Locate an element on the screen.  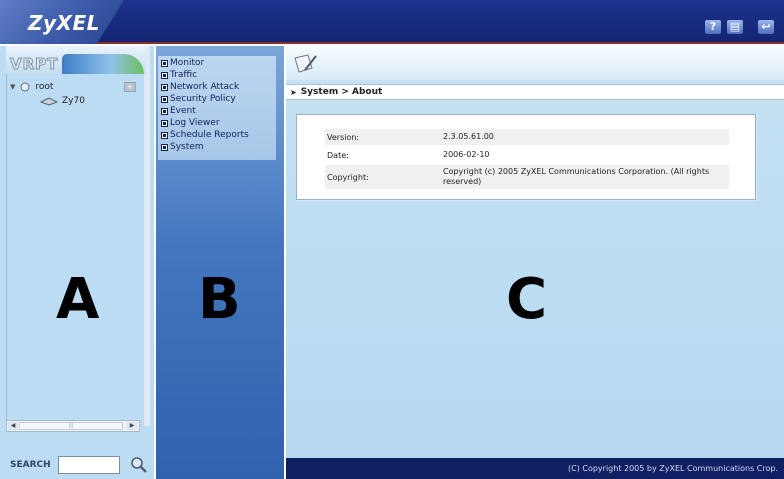
about-row-version: Version: 2.3.05.61.00 is located at coordinates (527, 137).